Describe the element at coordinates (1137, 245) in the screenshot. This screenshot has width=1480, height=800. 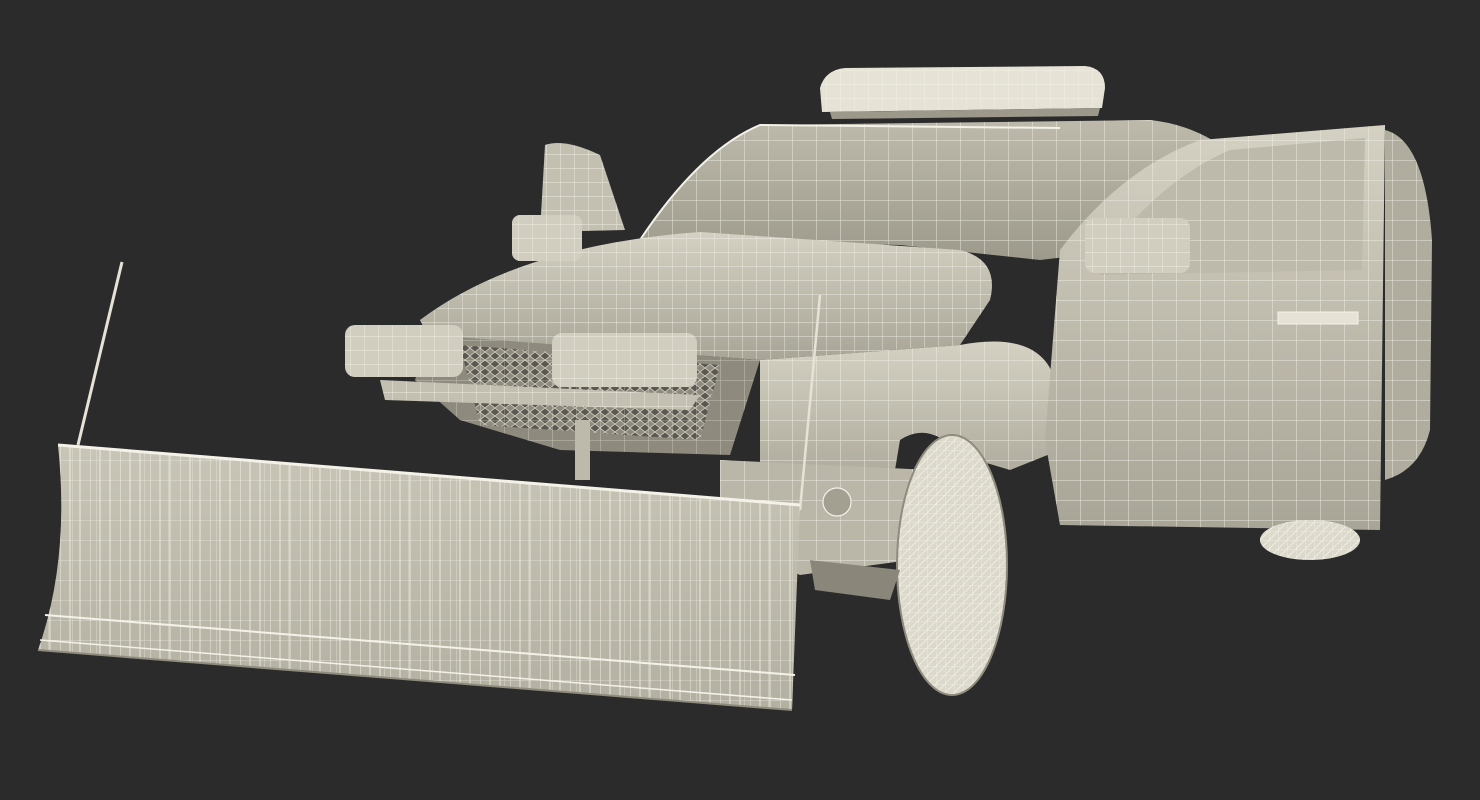
I see `right-side-mirror` at that location.